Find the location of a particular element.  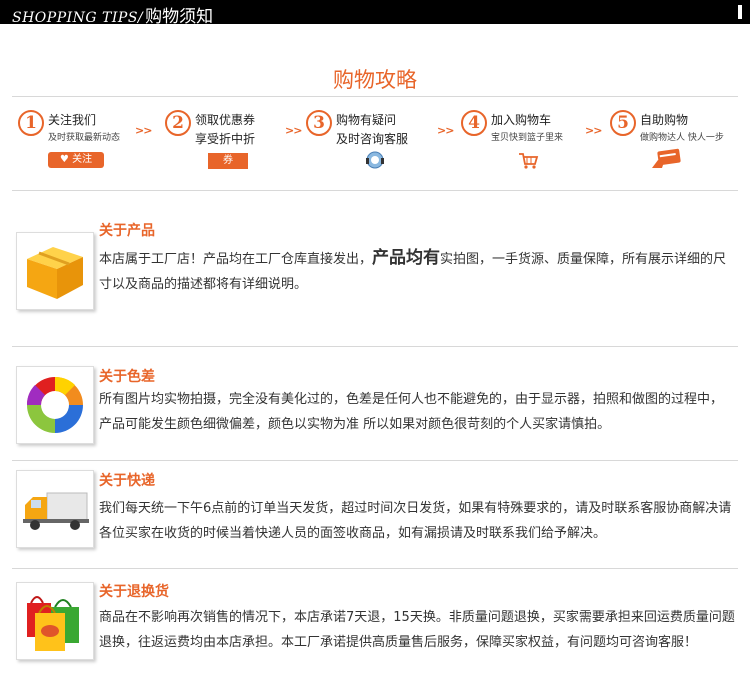

step-title: 加入购物车 is located at coordinates (521, 120).